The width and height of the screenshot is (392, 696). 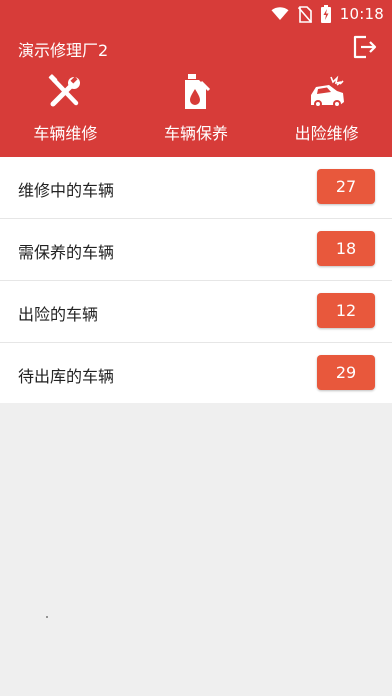 I want to click on list-item-repairing: 维修中的车辆 27, so click(x=196, y=188).